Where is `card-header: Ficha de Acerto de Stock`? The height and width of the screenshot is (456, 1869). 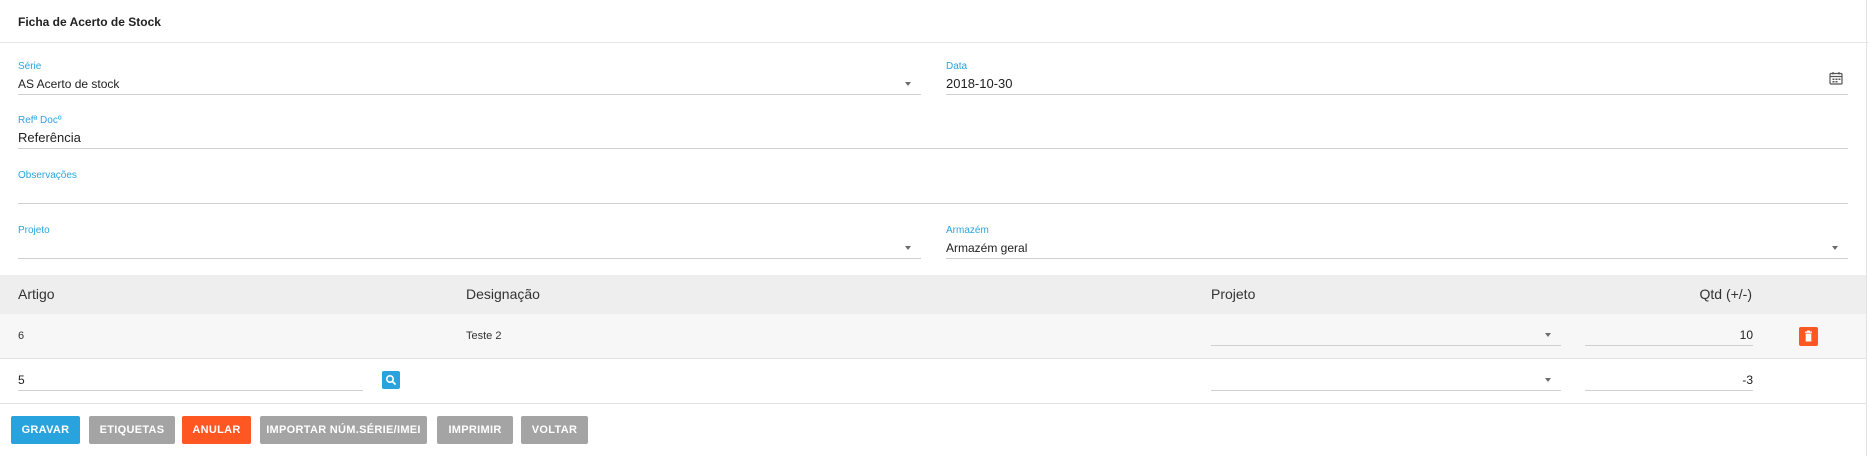 card-header: Ficha de Acerto de Stock is located at coordinates (934, 21).